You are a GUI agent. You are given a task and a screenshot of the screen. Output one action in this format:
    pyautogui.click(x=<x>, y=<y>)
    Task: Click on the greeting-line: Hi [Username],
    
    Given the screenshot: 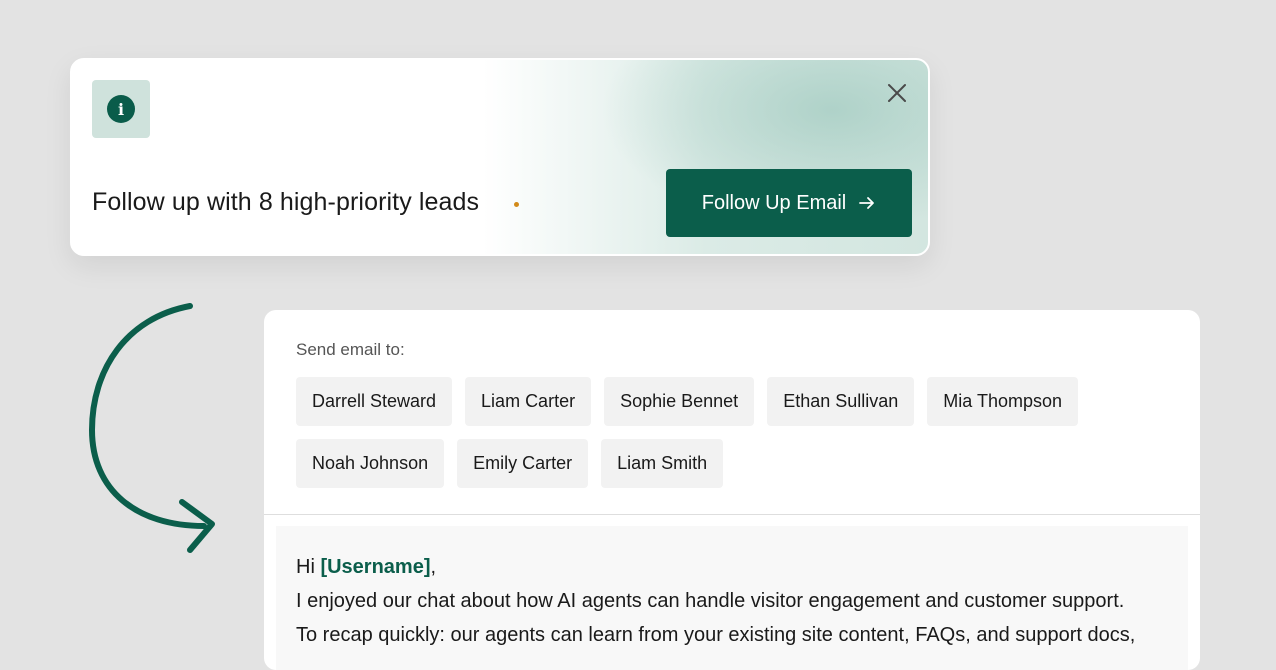 What is the action you would take?
    pyautogui.click(x=736, y=567)
    